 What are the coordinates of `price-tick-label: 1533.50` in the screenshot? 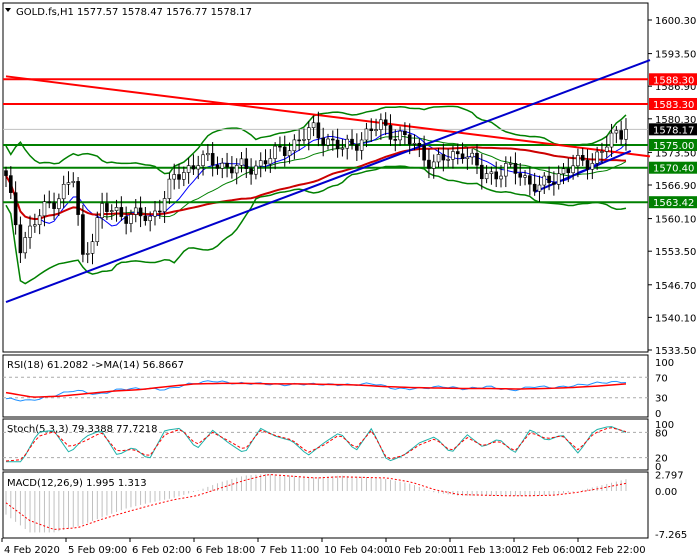 It's located at (675, 351).